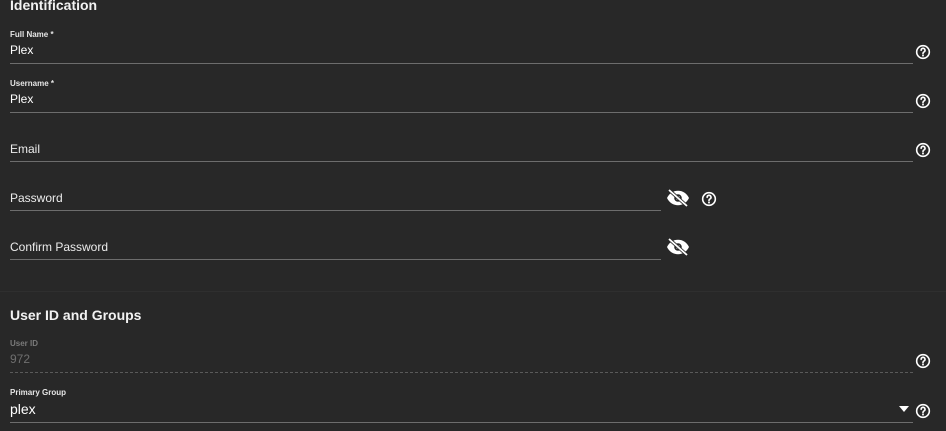 The width and height of the screenshot is (946, 431). Describe the element at coordinates (335, 210) in the screenshot. I see `password-underline` at that location.